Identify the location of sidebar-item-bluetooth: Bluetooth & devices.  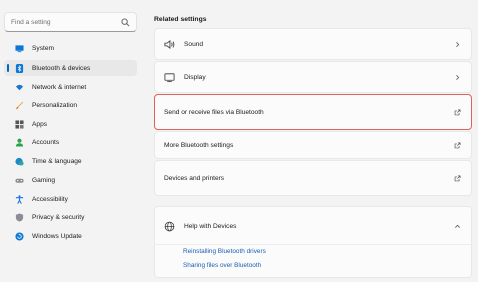
(70, 68).